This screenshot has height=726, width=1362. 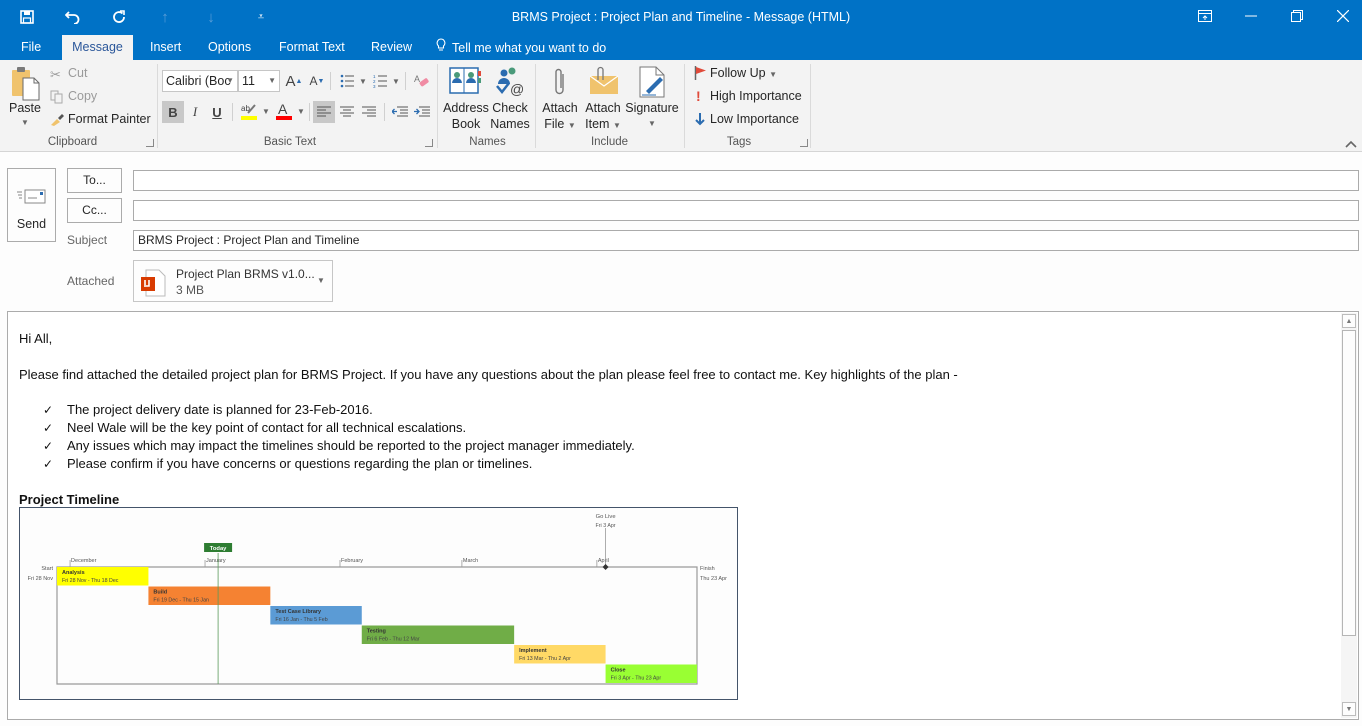 I want to click on month-label: December, so click(x=84, y=561).